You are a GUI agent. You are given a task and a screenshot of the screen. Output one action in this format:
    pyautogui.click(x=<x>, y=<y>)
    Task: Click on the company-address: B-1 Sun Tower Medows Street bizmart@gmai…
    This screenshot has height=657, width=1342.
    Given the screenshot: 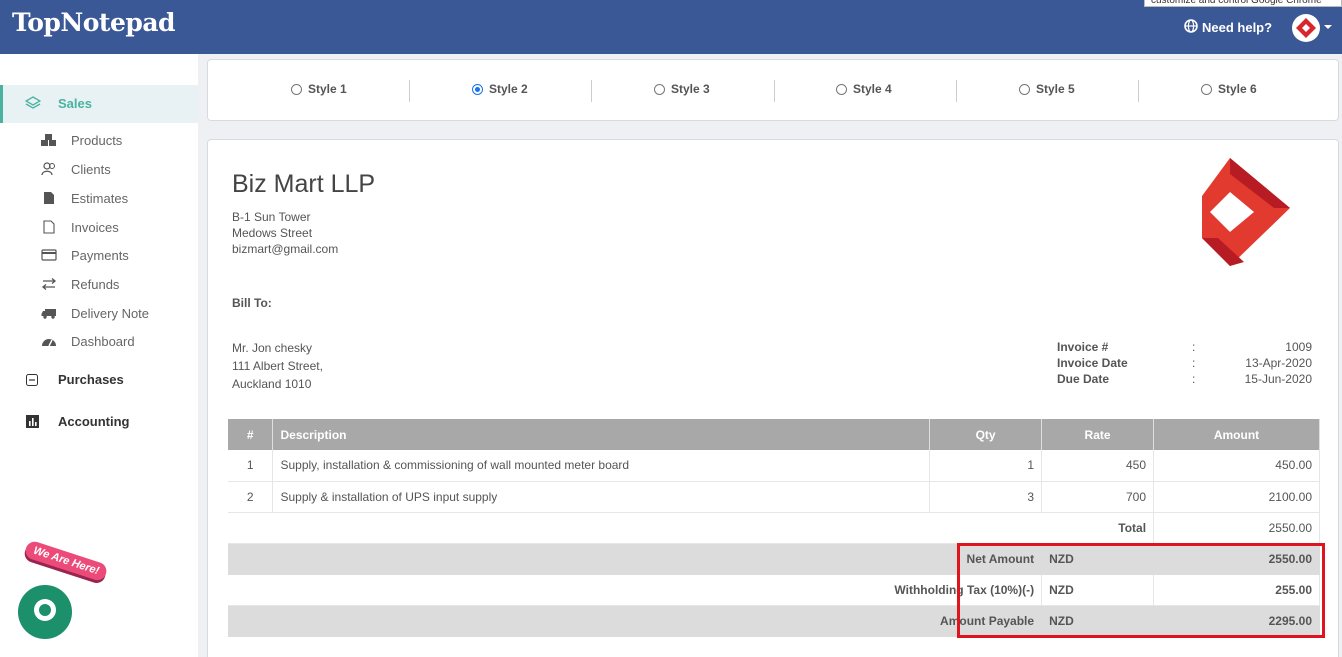 What is the action you would take?
    pyautogui.click(x=285, y=233)
    